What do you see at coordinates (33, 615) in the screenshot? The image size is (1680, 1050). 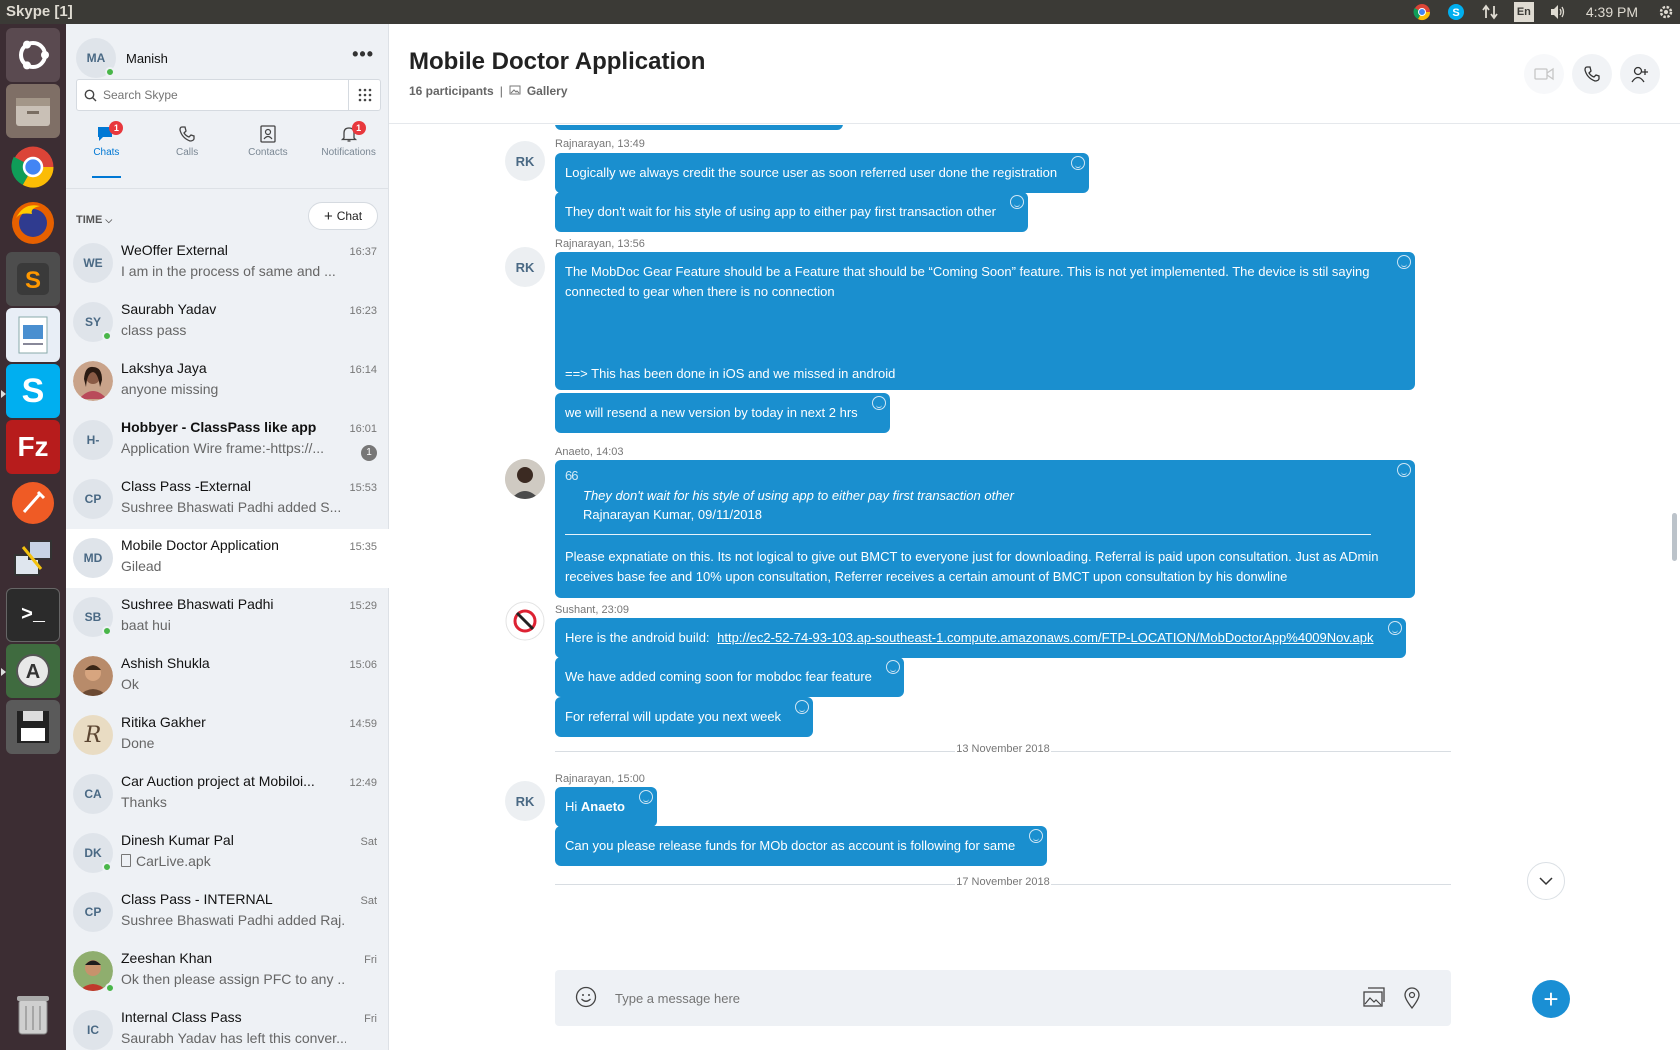 I see `terminal-icon: >_` at bounding box center [33, 615].